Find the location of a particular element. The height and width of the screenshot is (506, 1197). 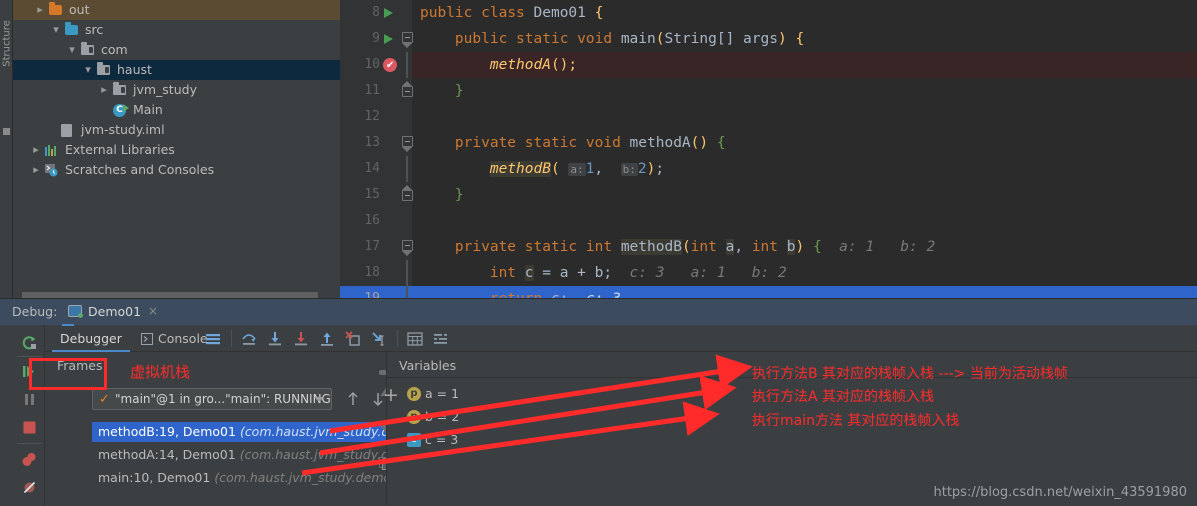

close-icon: × is located at coordinates (153, 311).